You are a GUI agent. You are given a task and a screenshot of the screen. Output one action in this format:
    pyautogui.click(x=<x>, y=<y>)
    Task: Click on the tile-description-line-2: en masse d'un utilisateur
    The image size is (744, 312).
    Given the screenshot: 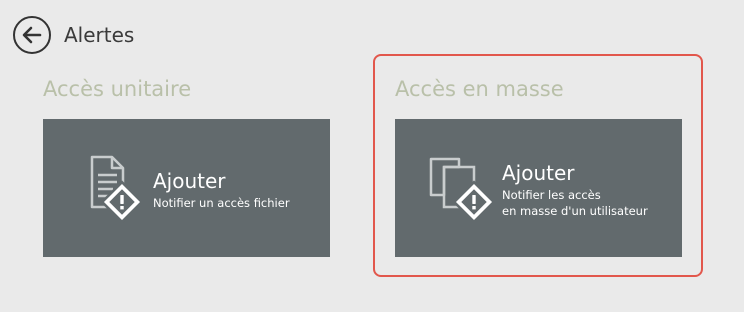 What is the action you would take?
    pyautogui.click(x=575, y=211)
    